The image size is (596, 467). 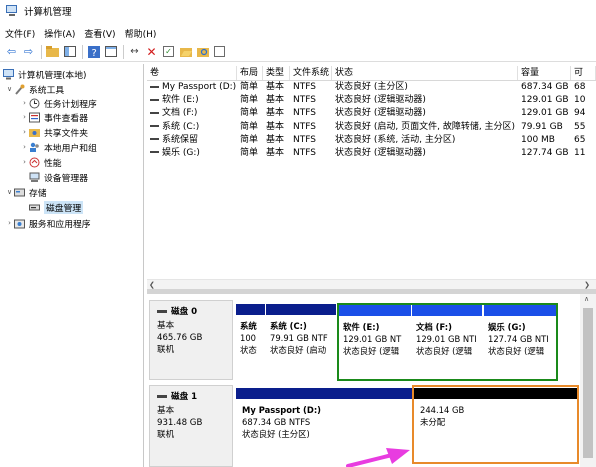 I want to click on partition-name: 文档 (F:), so click(x=434, y=327).